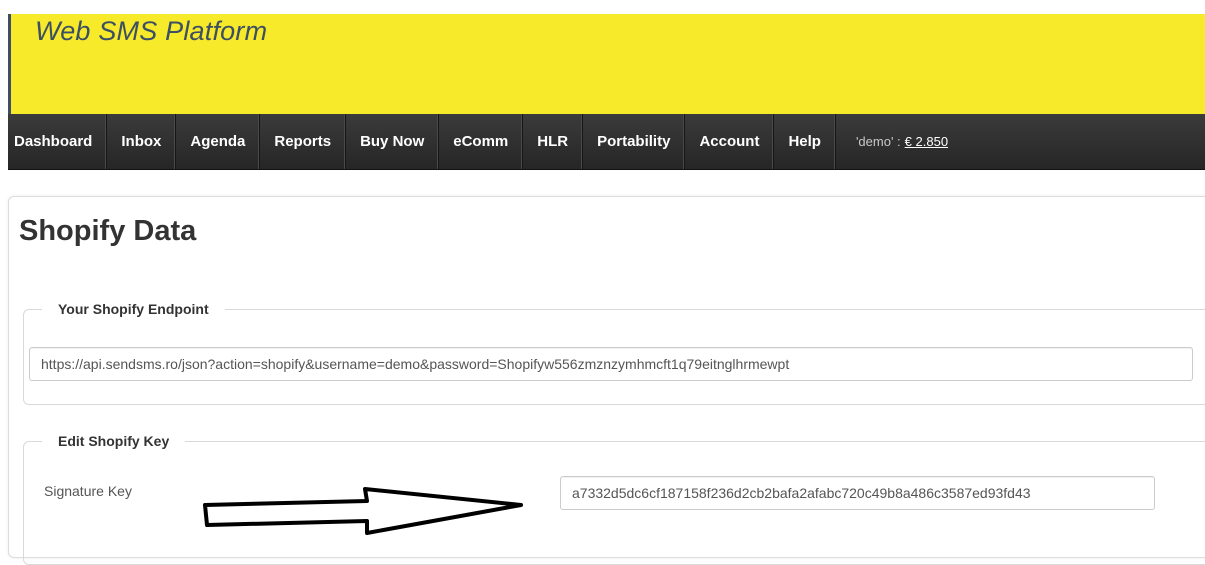 This screenshot has height=565, width=1205. Describe the element at coordinates (142, 141) in the screenshot. I see `nav-inbox: Inbox` at that location.